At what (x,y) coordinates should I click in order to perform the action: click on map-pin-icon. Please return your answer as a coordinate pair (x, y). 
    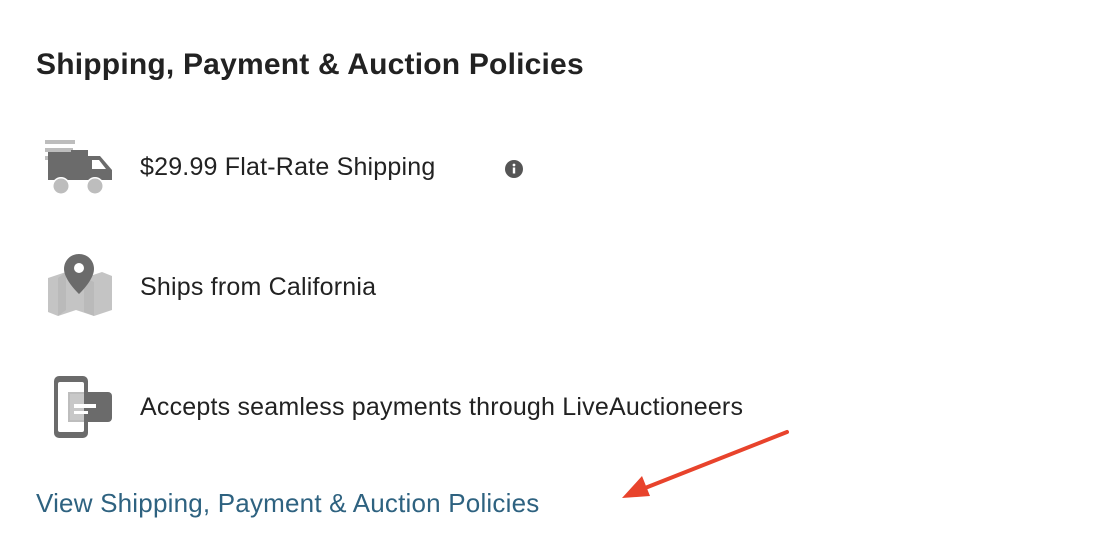
    Looking at the image, I should click on (80, 285).